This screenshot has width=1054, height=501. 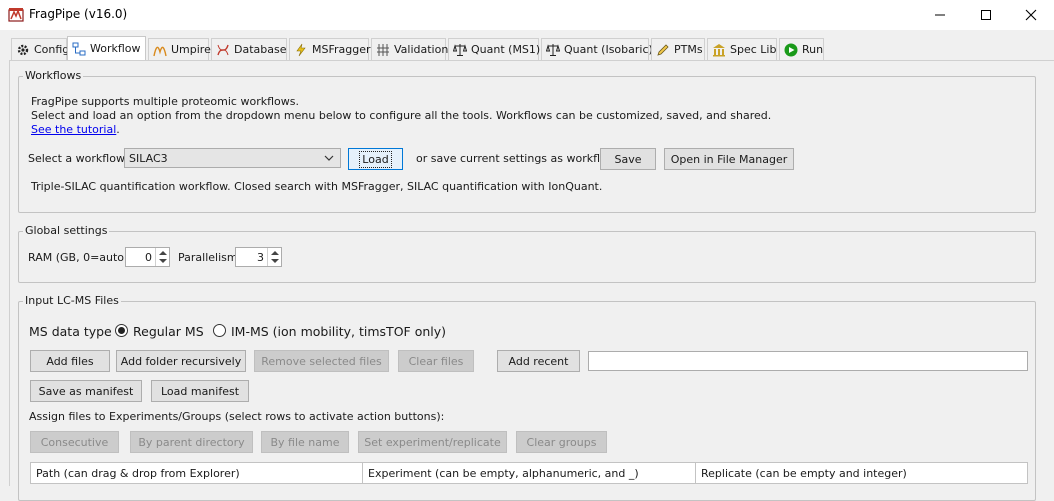 What do you see at coordinates (74, 442) in the screenshot?
I see `consecutive-button: Consecutive` at bounding box center [74, 442].